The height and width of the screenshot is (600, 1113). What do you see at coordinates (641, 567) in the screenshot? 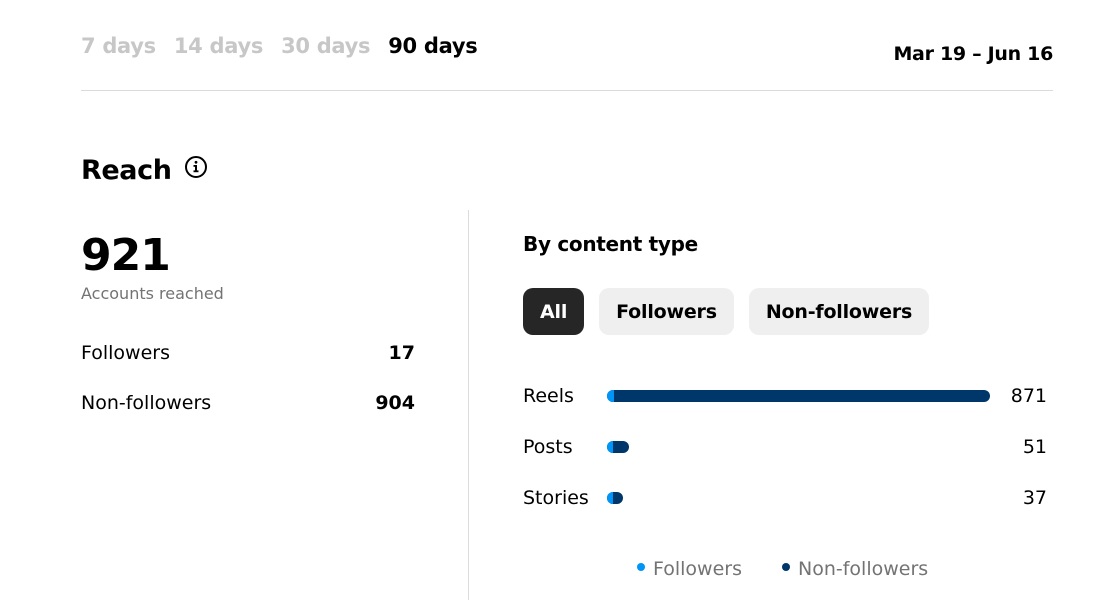
I see `legend-dot-followers` at bounding box center [641, 567].